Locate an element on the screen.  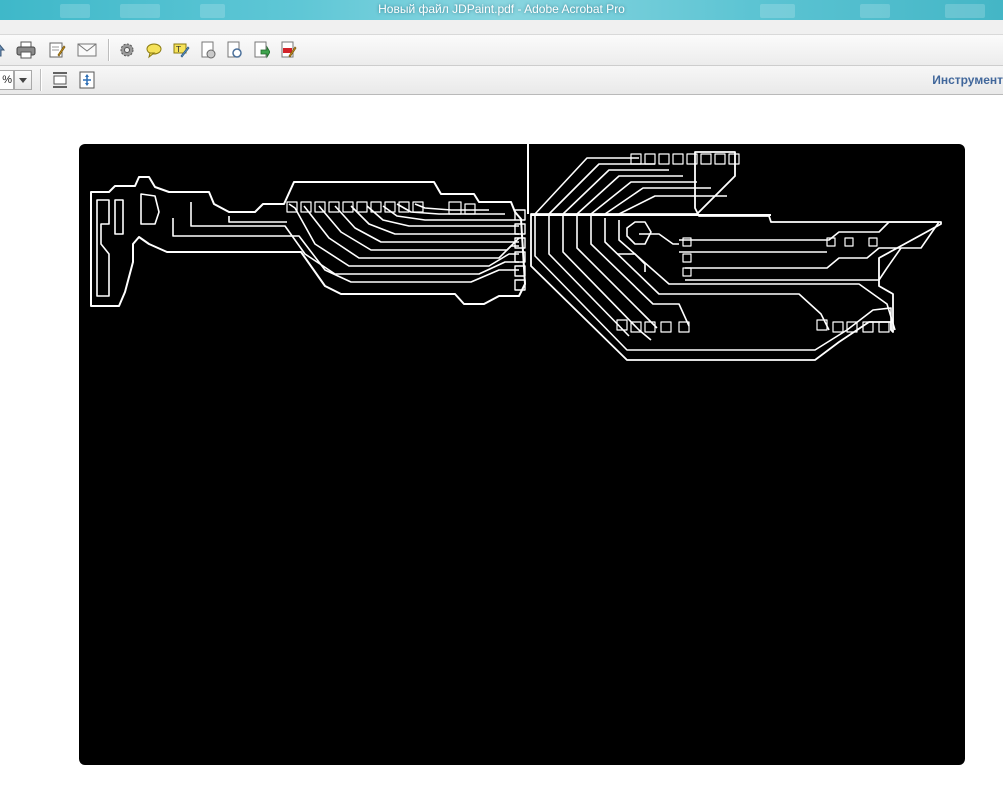
gear-icon is located at coordinates (127, 50).